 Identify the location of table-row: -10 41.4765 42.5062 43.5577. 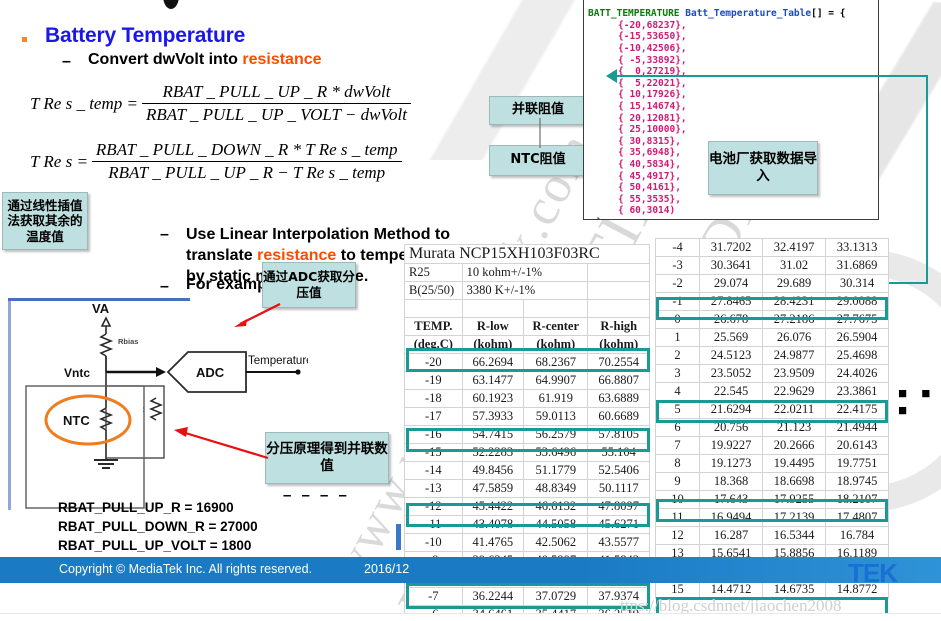
(527, 542).